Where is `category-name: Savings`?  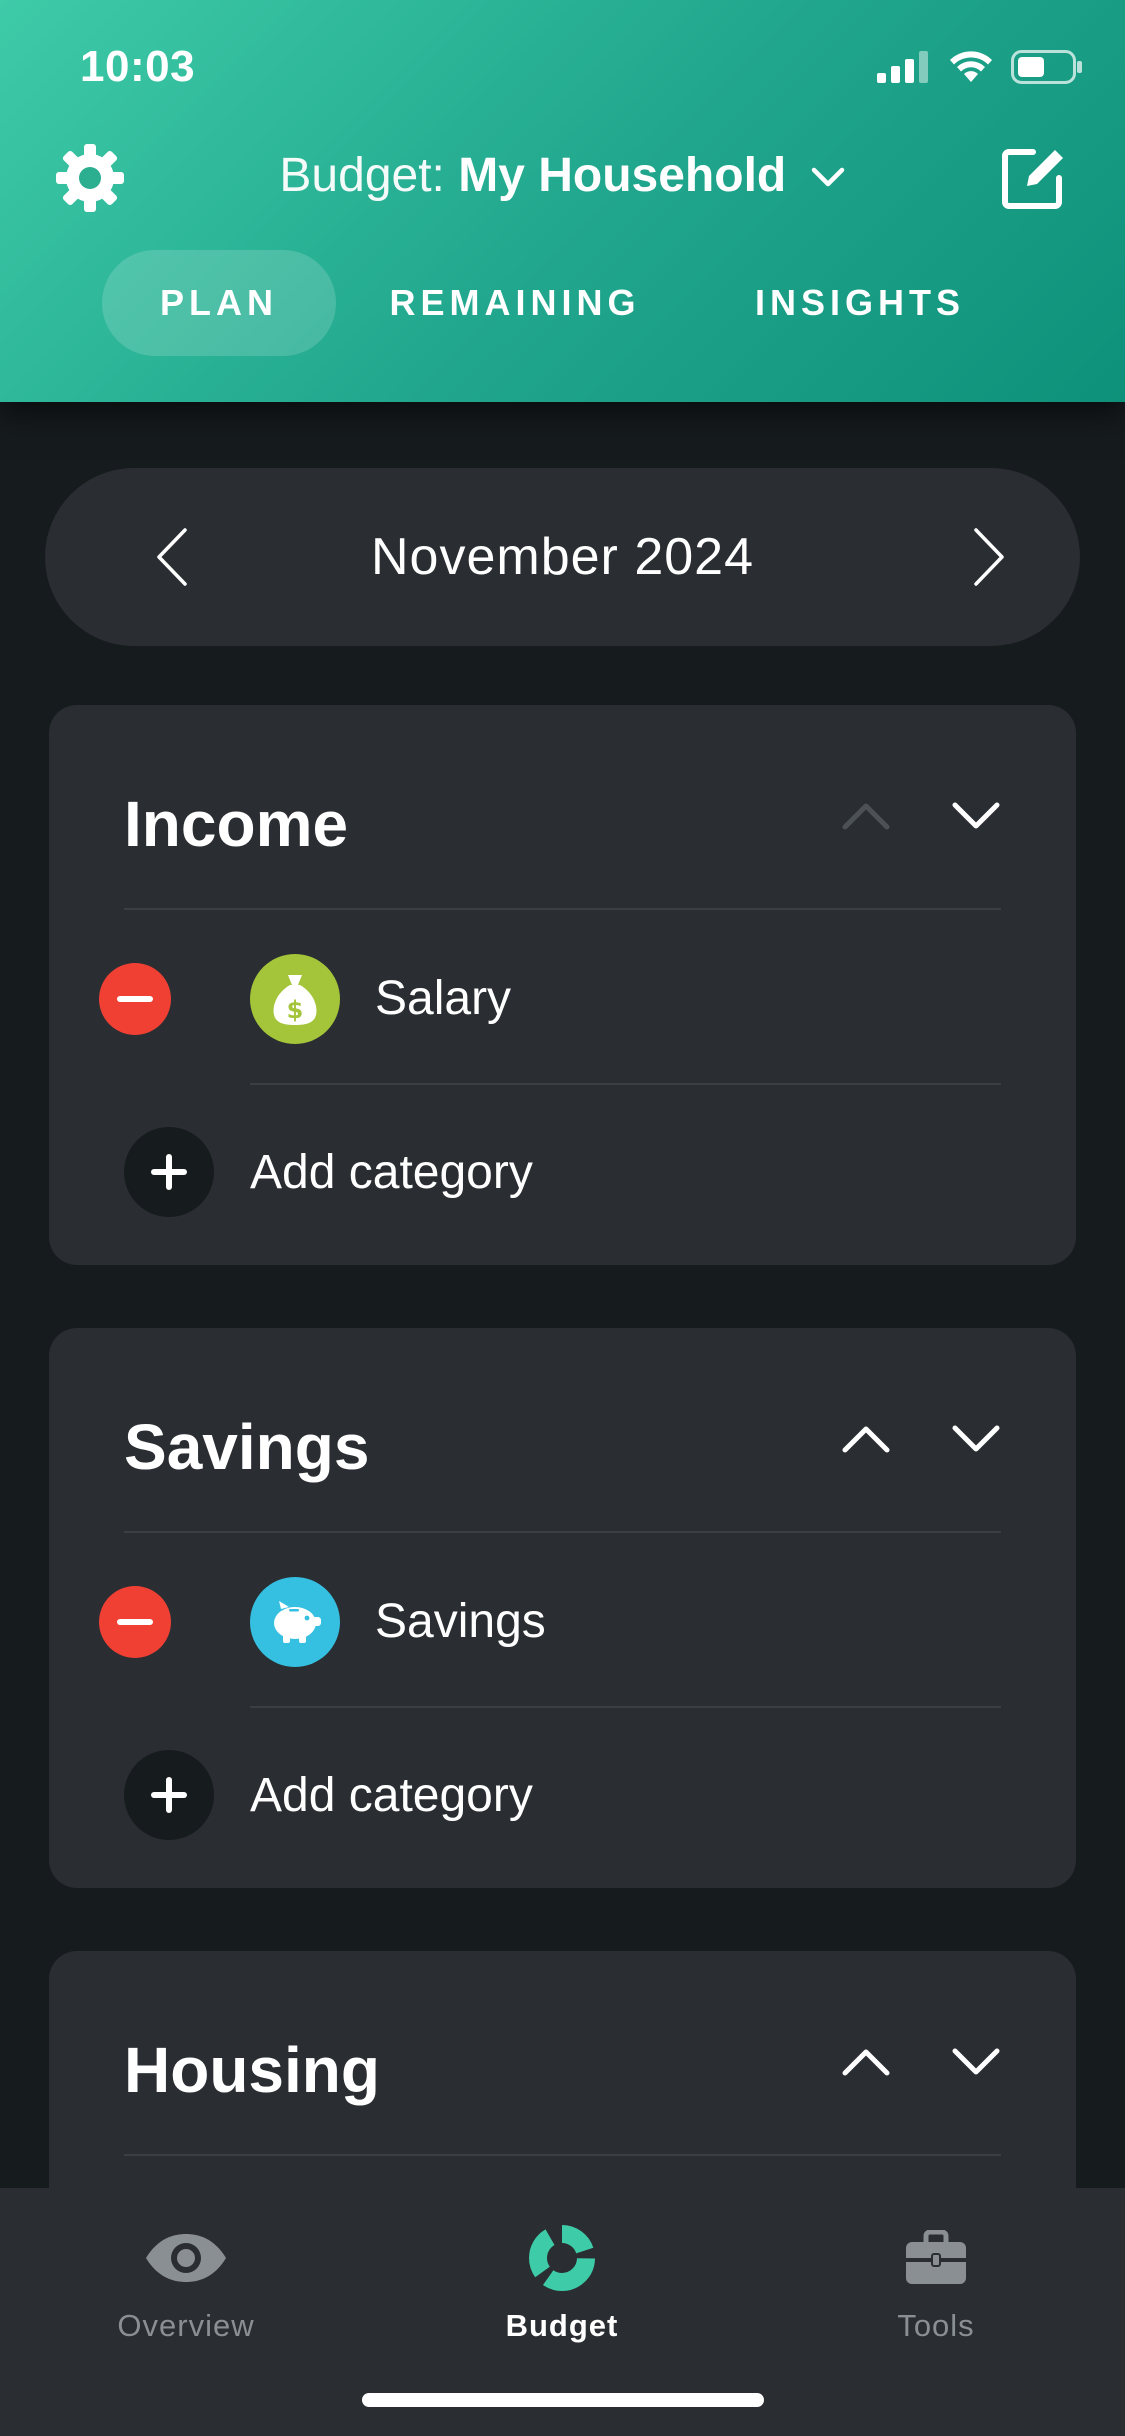 category-name: Savings is located at coordinates (460, 1621).